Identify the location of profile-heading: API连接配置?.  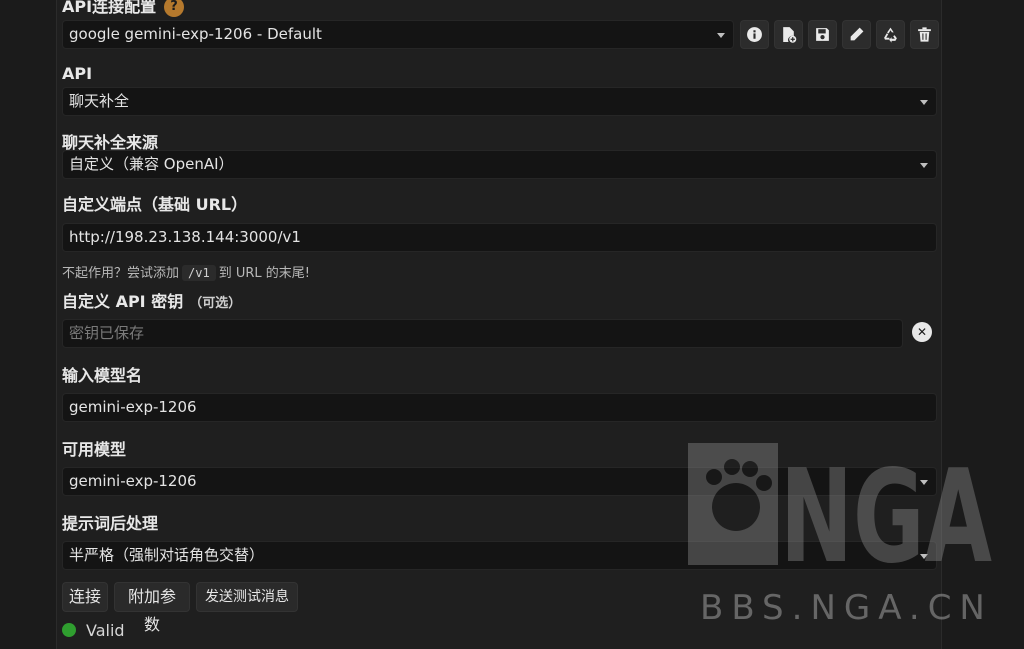
(123, 8).